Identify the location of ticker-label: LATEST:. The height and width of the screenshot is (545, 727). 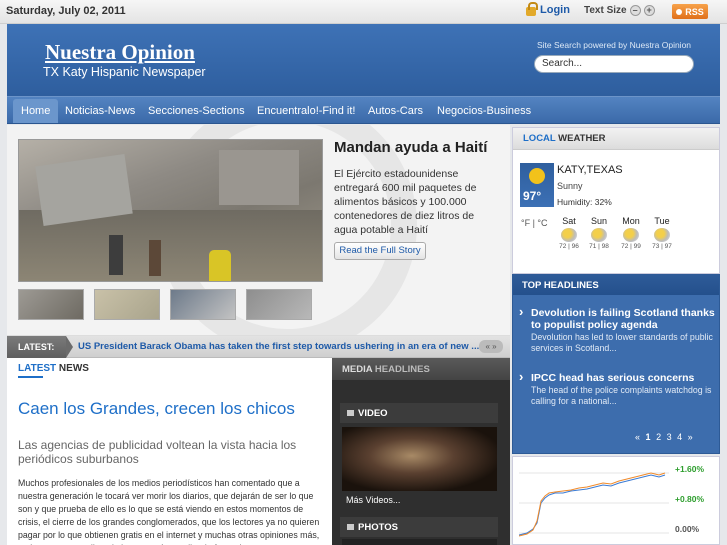
(40, 347).